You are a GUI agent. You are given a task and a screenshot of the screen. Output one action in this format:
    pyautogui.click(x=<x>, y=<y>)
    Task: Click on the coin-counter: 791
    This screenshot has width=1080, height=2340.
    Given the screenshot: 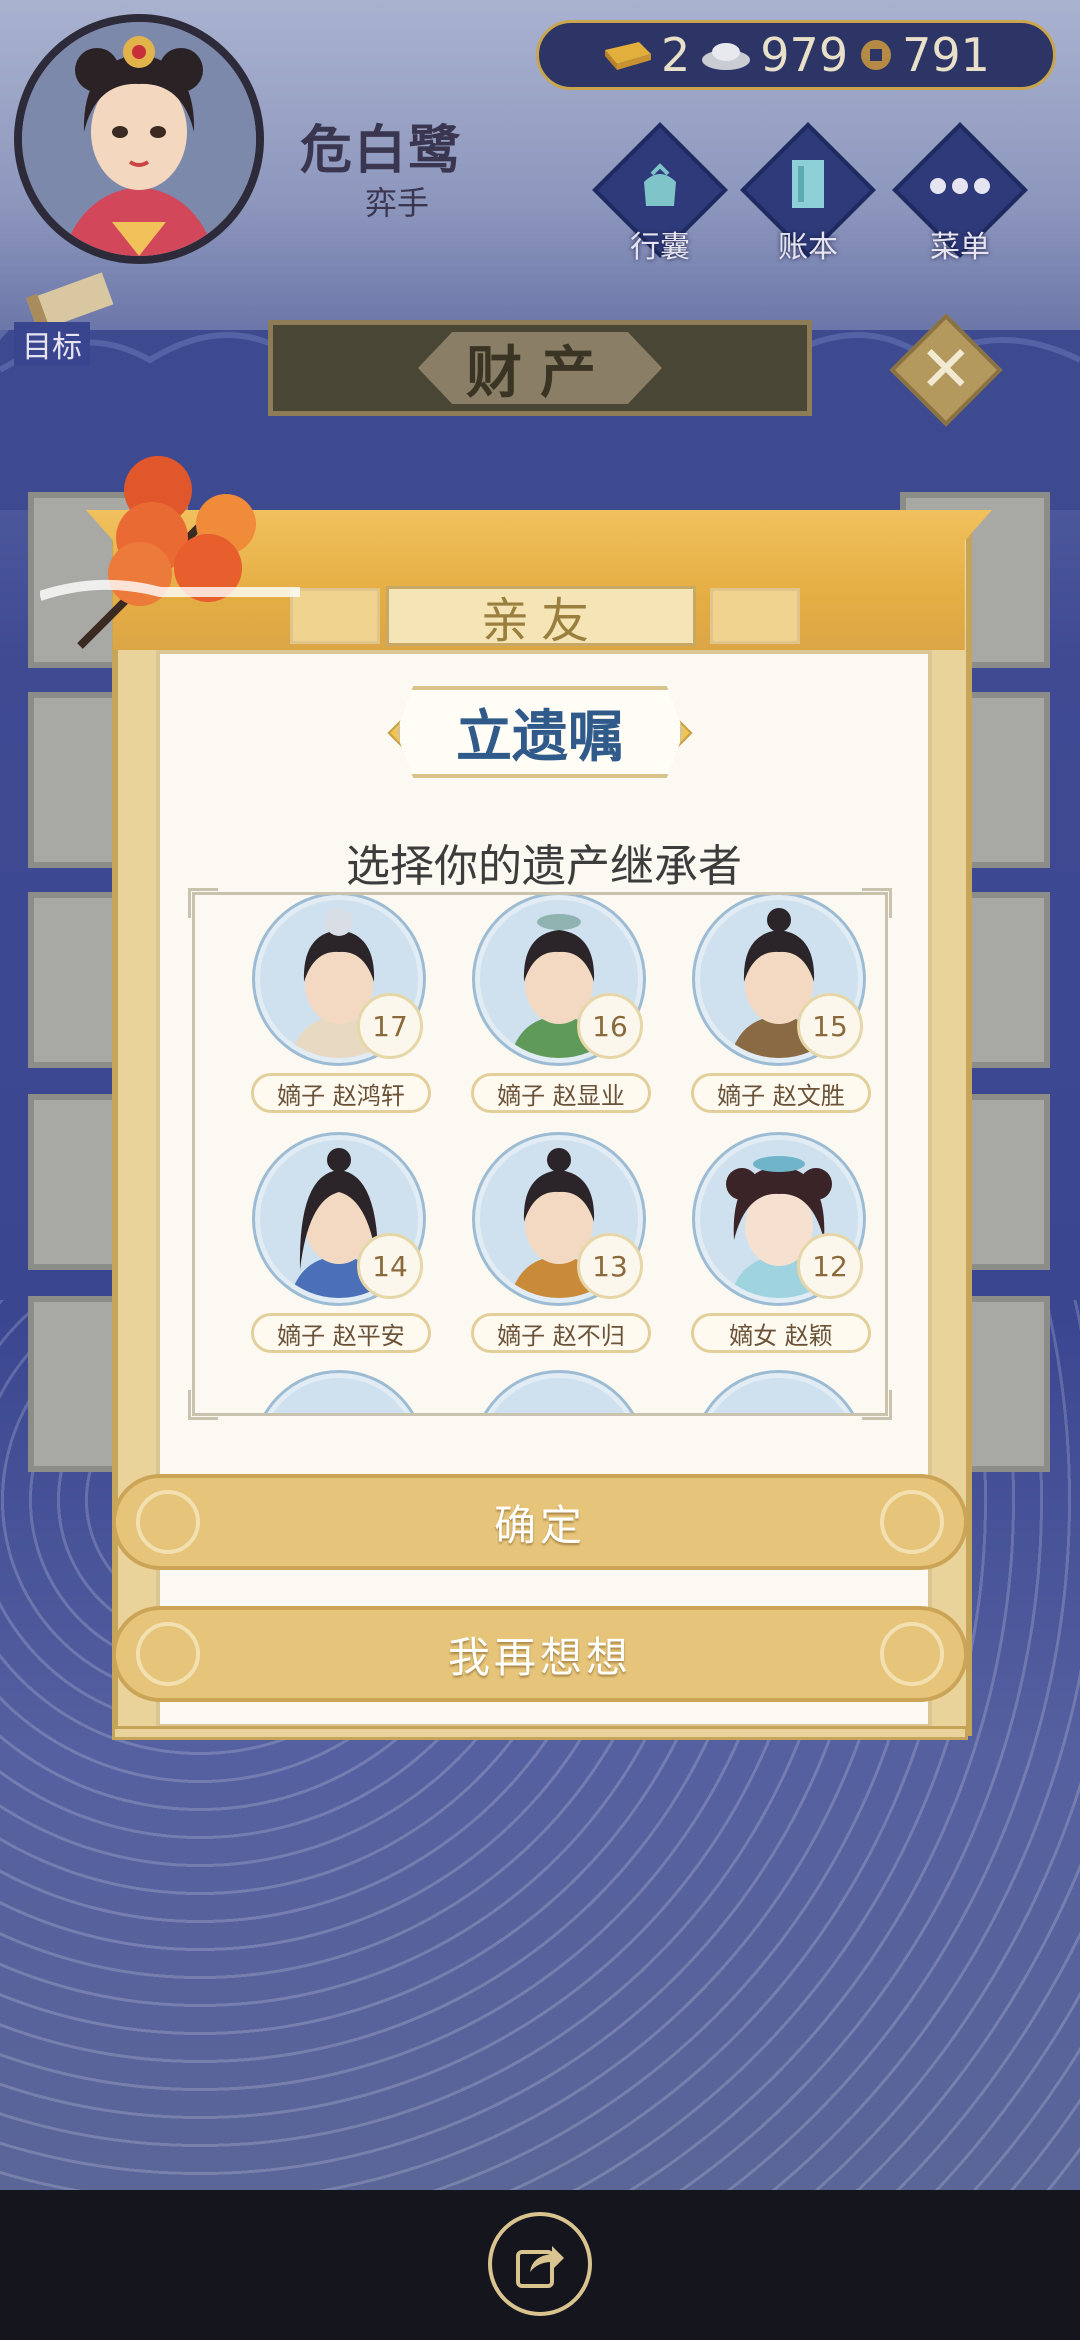 What is the action you would take?
    pyautogui.click(x=923, y=55)
    